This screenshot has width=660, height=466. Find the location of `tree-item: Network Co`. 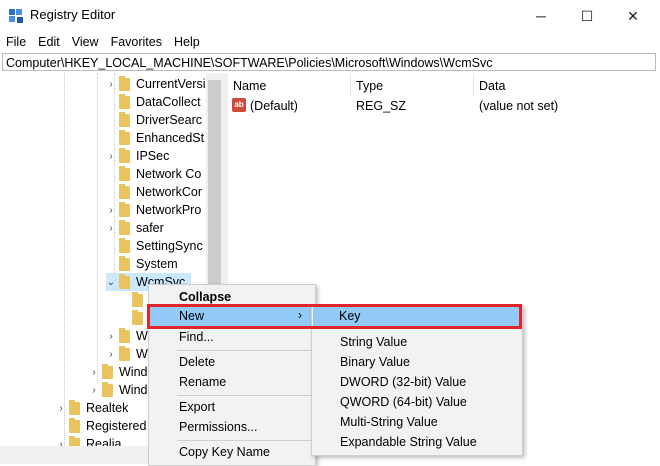

tree-item: Network Co is located at coordinates (153, 174).